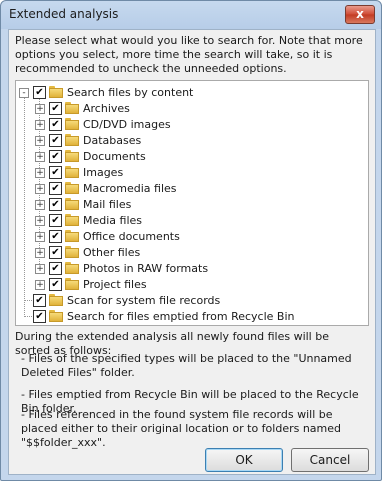 This screenshot has width=382, height=481. I want to click on tree-item-label: Mail files, so click(107, 204).